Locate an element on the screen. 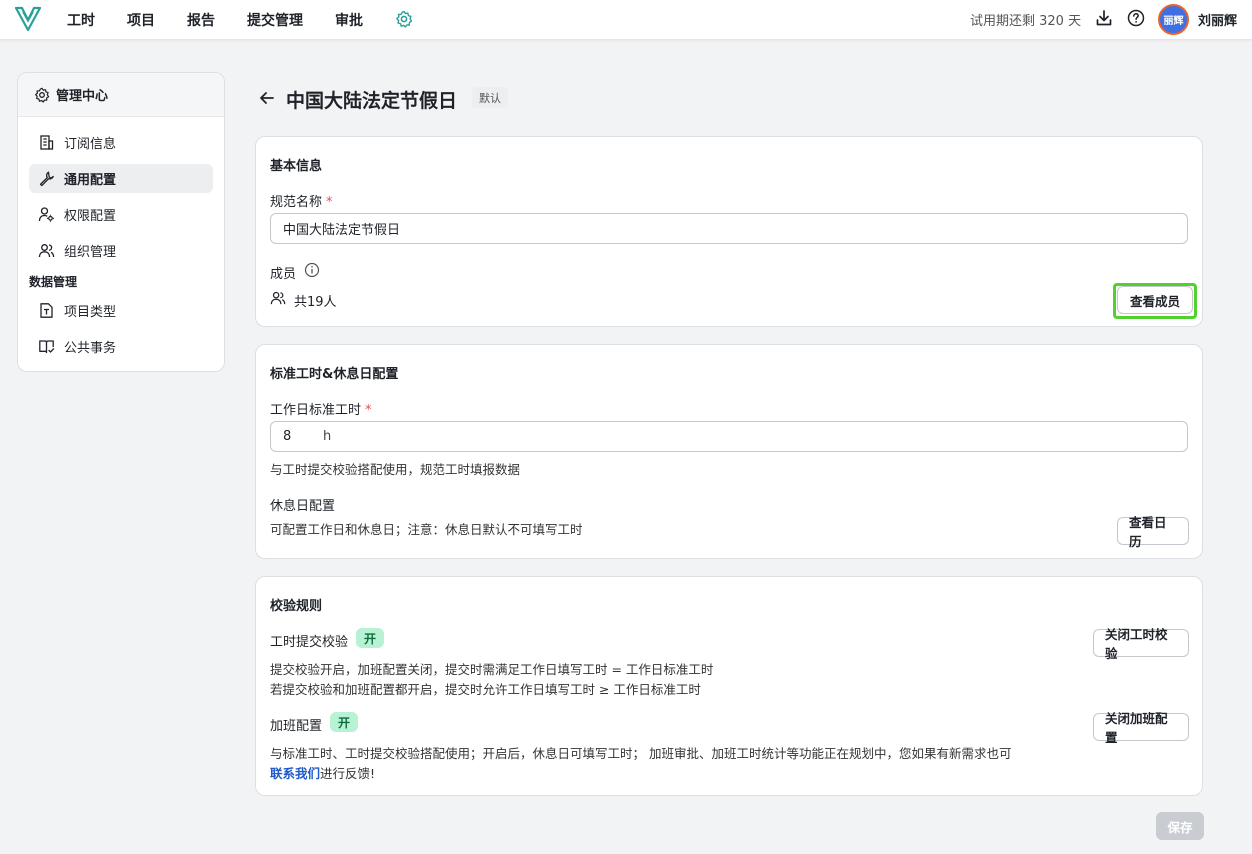 The image size is (1252, 854). std-hours-label: 工作日标准工时 * is located at coordinates (321, 408).